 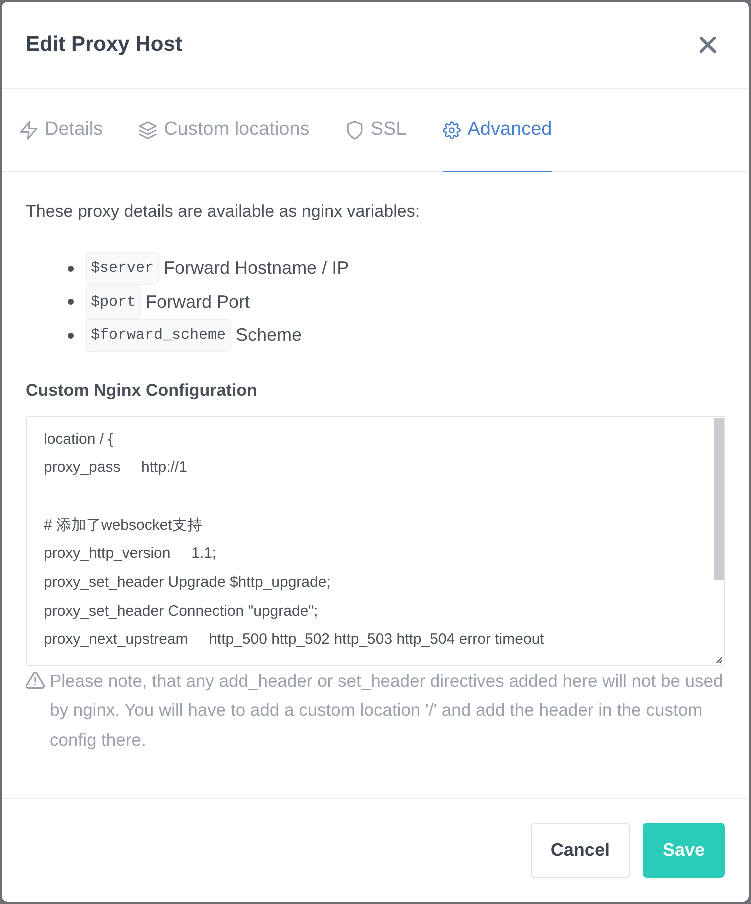 What do you see at coordinates (224, 212) in the screenshot?
I see `intro-text: These proxy details are available as nginx variables:` at bounding box center [224, 212].